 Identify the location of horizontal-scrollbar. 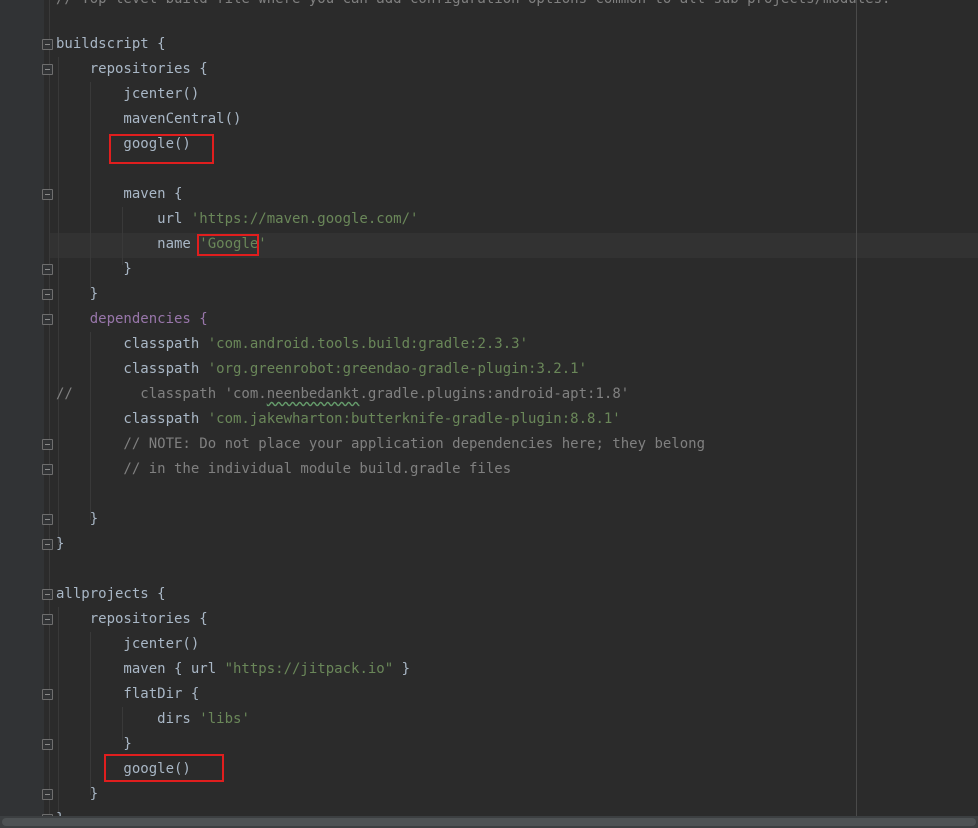
(489, 822).